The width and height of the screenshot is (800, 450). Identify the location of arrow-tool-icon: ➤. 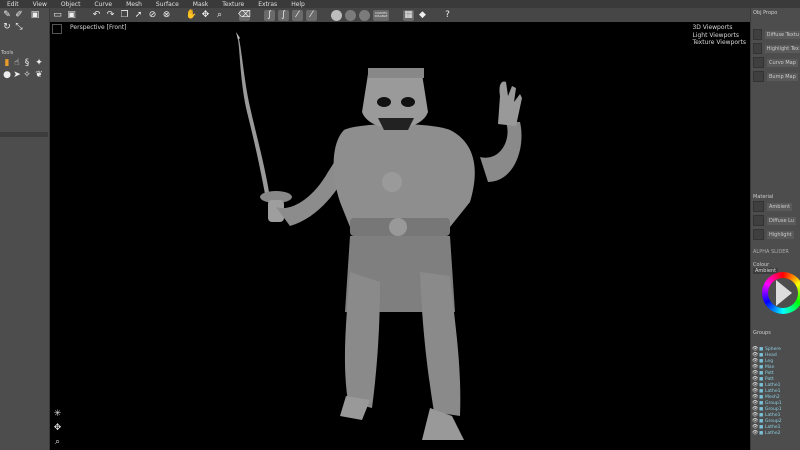
(17, 75).